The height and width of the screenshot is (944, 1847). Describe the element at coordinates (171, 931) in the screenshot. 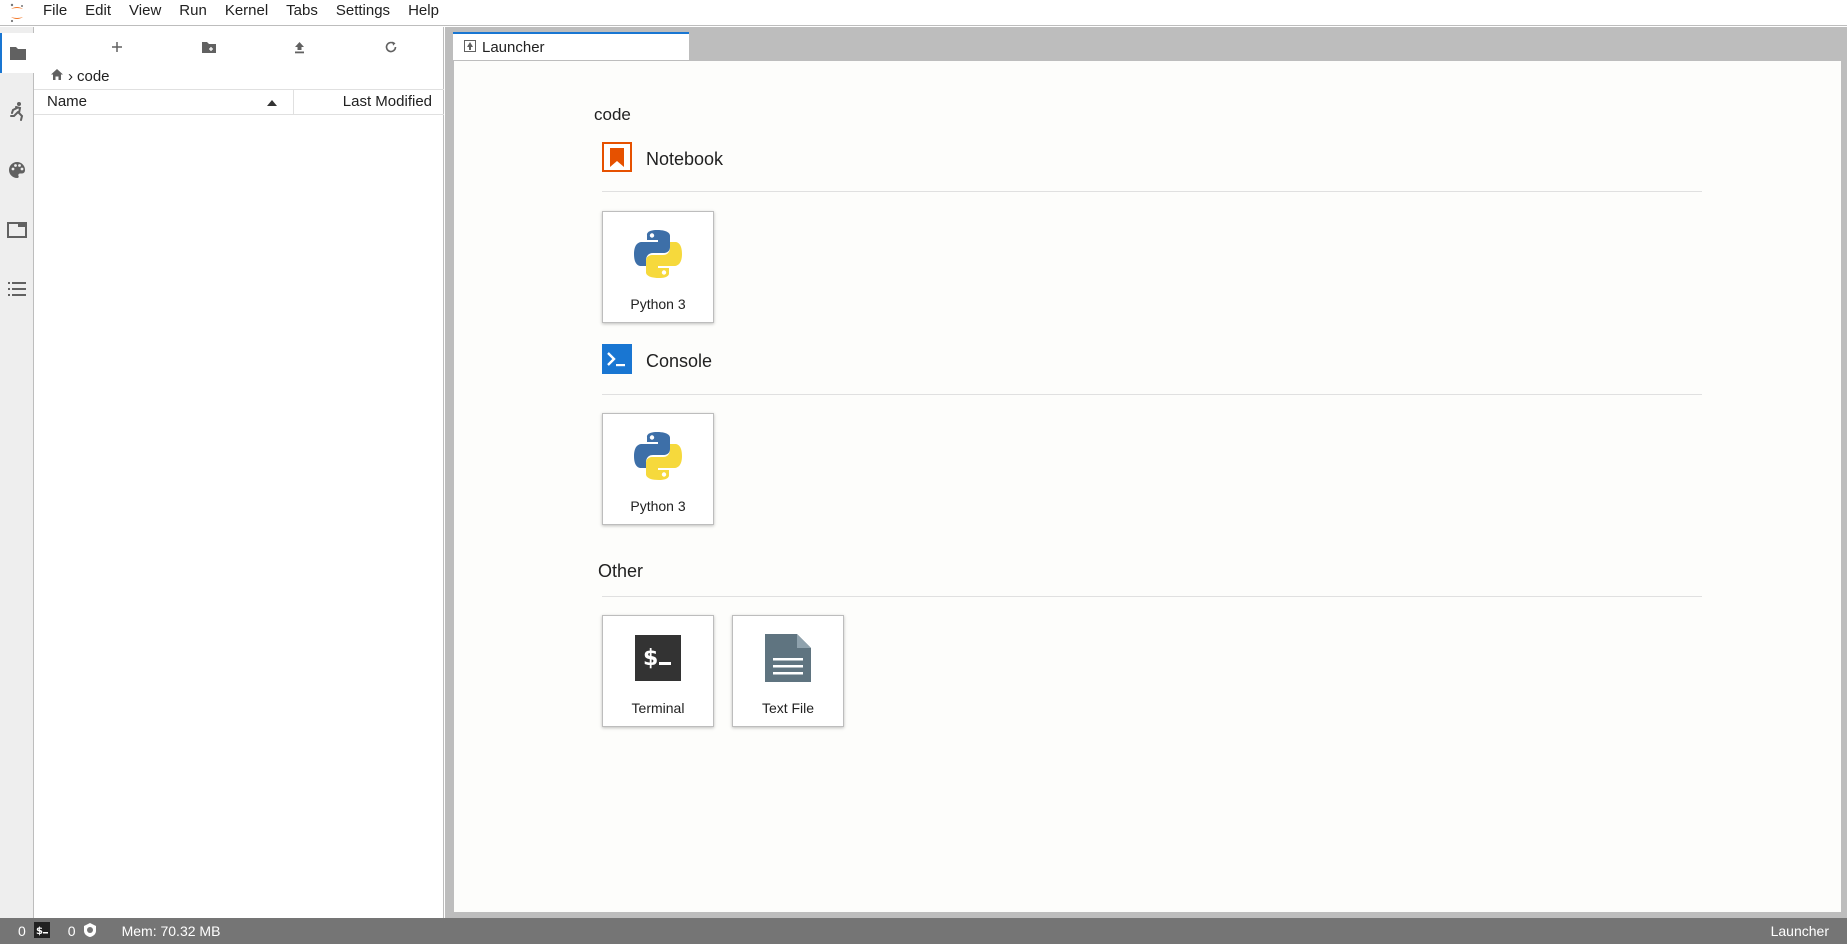

I see `memory-usage: Mem: 70.32 MB` at that location.